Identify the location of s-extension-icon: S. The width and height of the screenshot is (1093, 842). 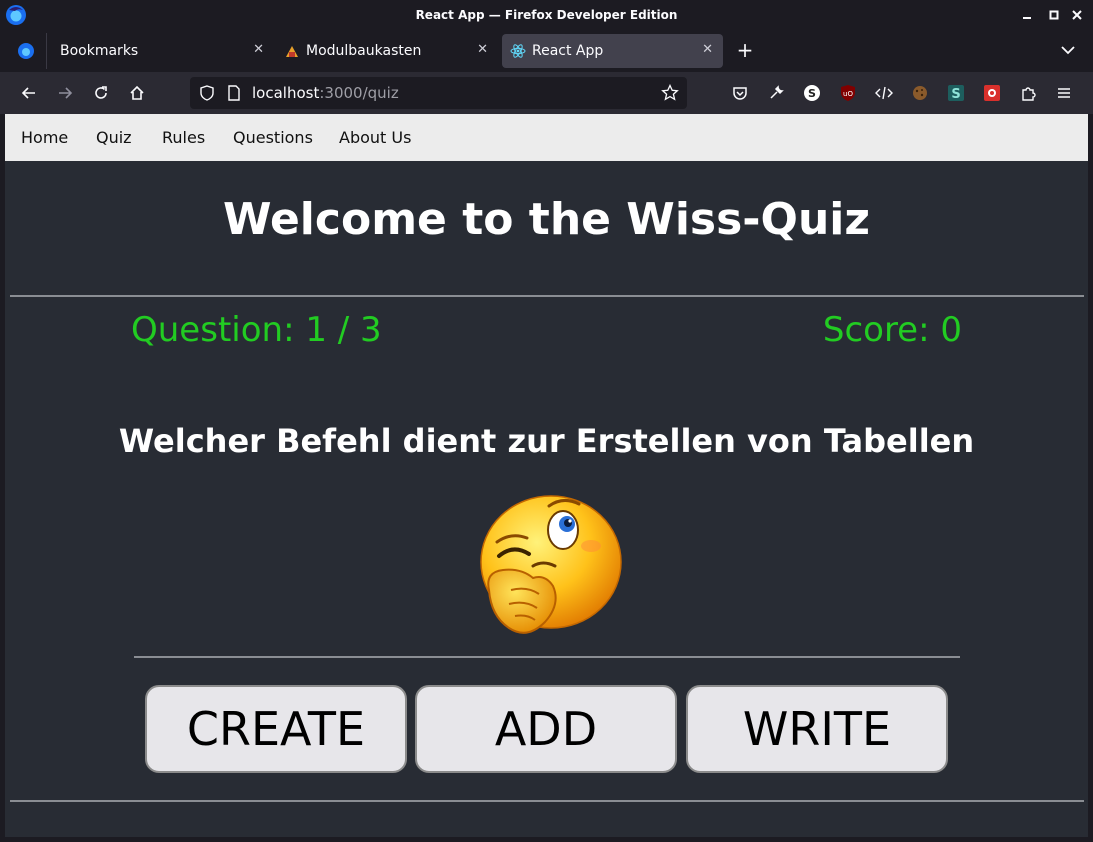
(812, 93).